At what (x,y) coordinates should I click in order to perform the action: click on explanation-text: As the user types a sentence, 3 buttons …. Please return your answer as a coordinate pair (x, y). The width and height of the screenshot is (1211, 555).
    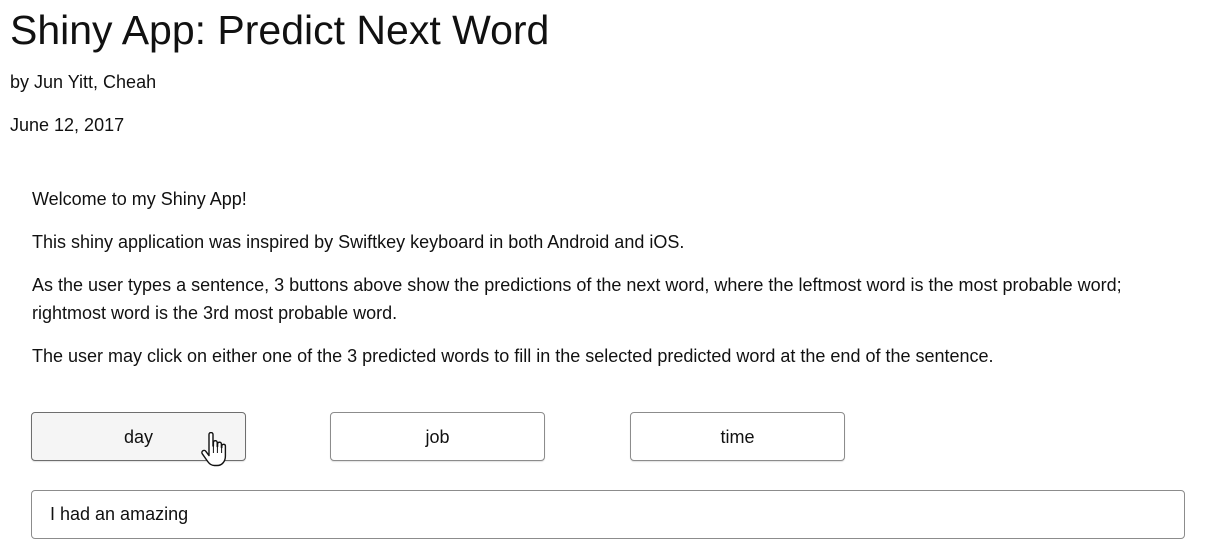
    Looking at the image, I should click on (577, 299).